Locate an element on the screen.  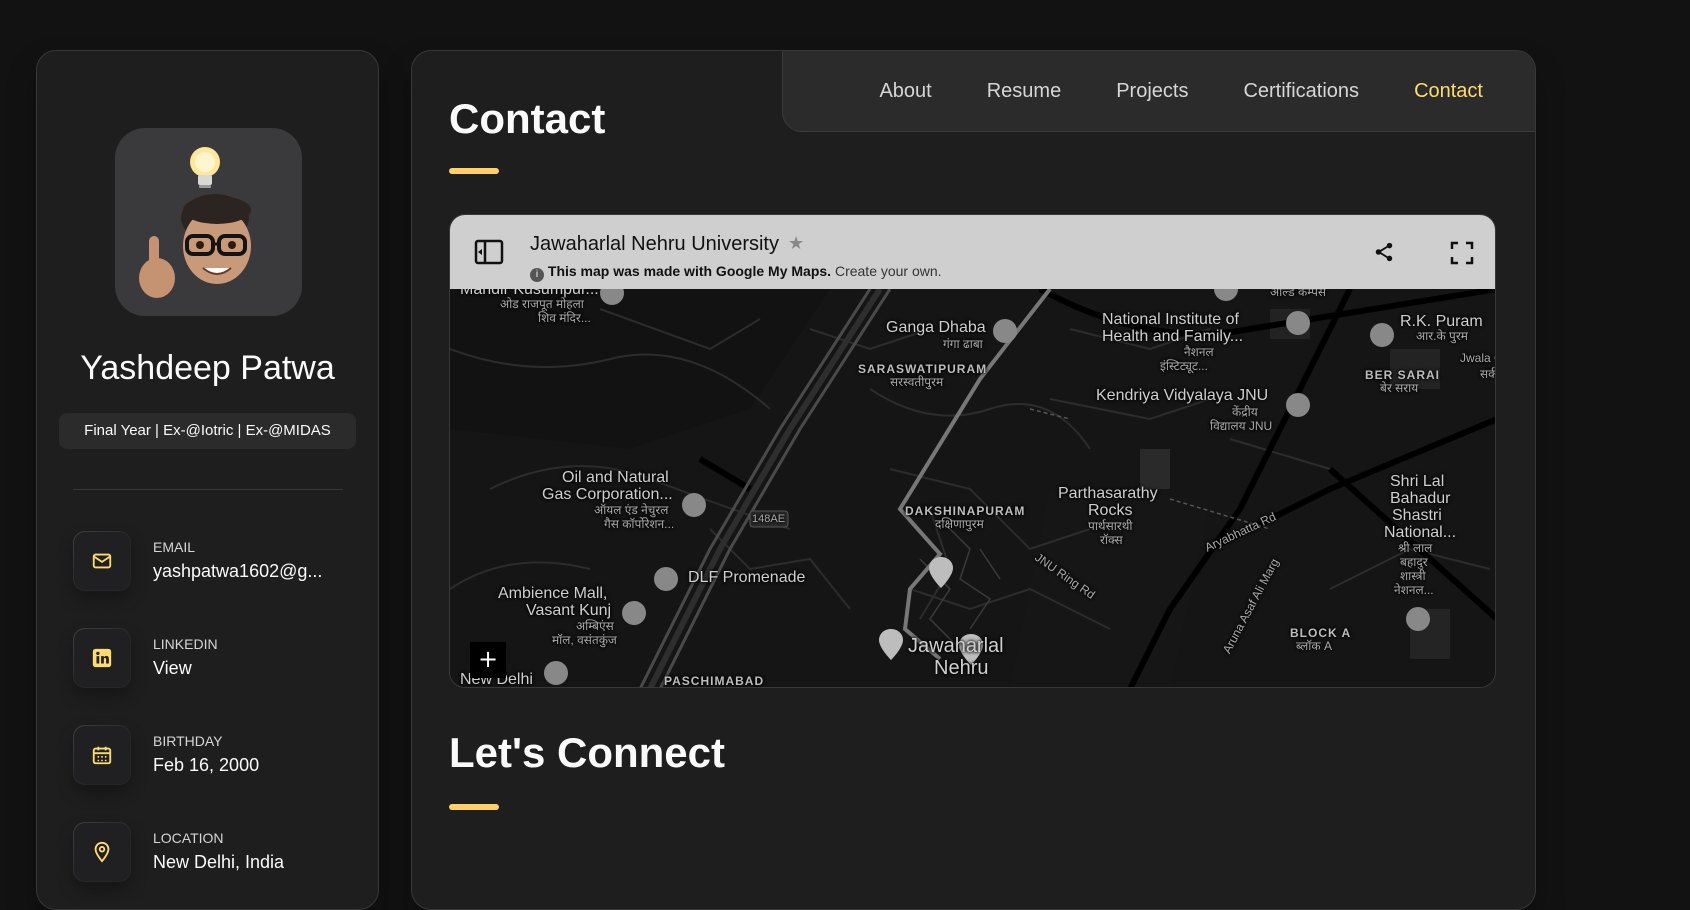
divider is located at coordinates (208, 489).